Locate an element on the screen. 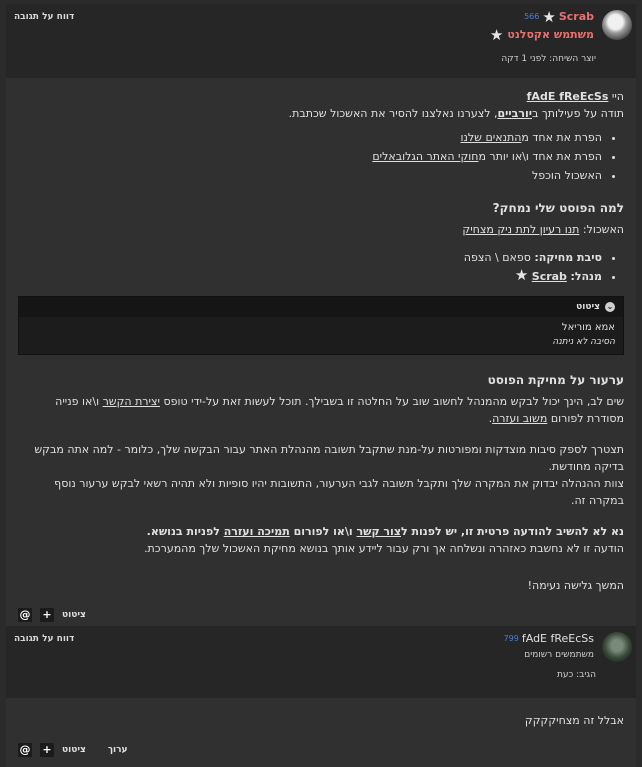 The image size is (642, 767). user-role: משתמש אקסלנט ★ is located at coordinates (541, 34).